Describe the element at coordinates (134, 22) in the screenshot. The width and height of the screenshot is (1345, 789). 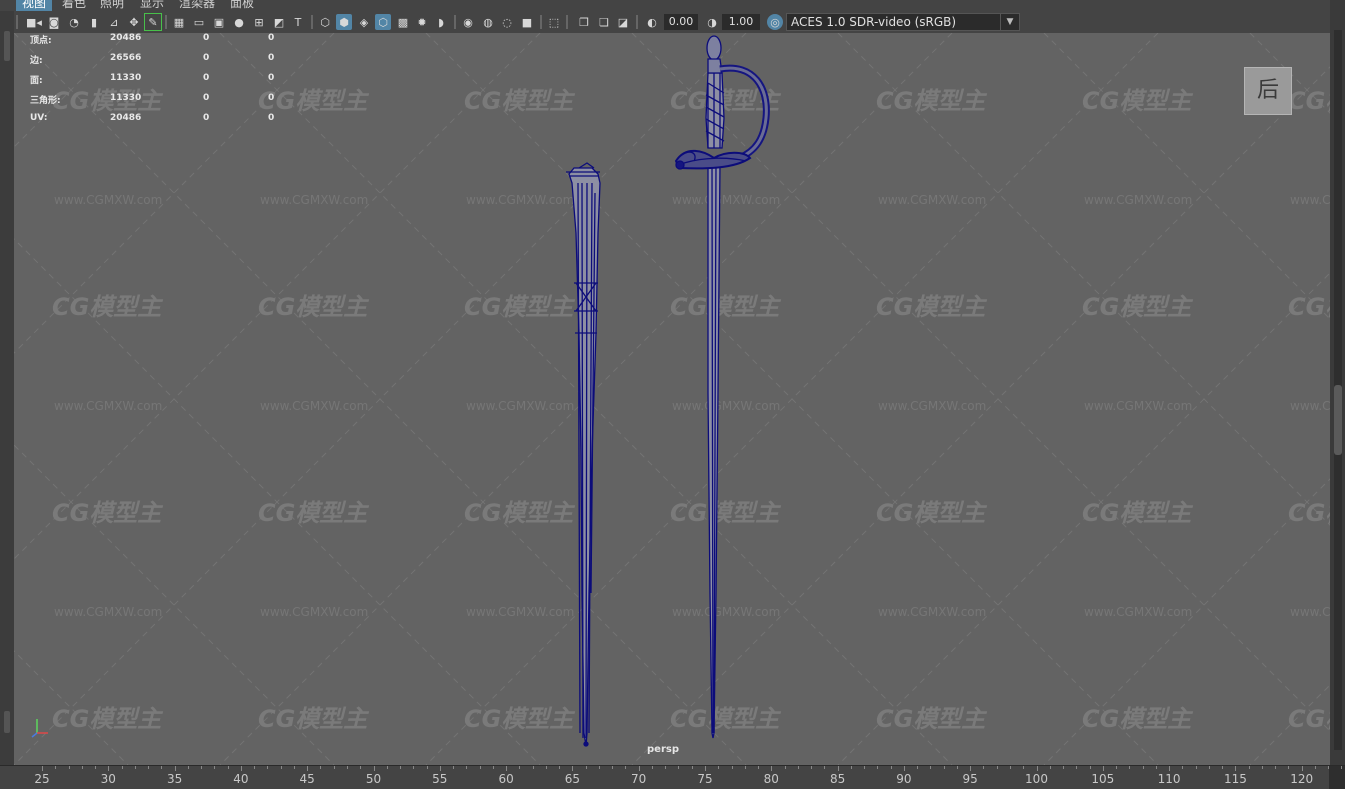
I see `2d-pan-zoom-icon: ✥` at that location.